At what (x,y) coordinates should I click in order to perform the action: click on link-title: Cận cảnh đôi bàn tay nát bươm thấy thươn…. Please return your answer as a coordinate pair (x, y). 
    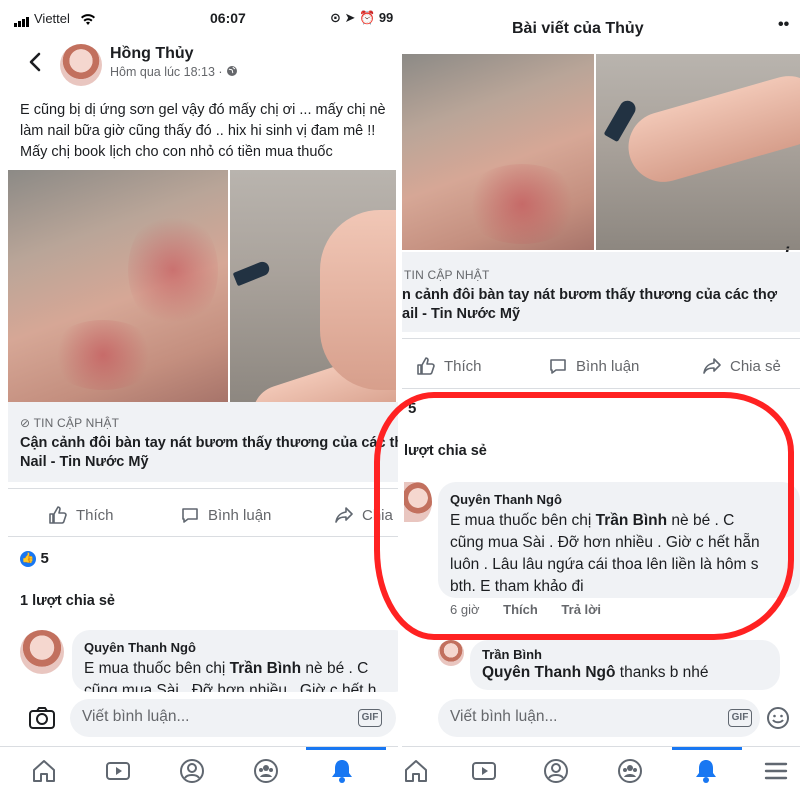
    Looking at the image, I should click on (209, 452).